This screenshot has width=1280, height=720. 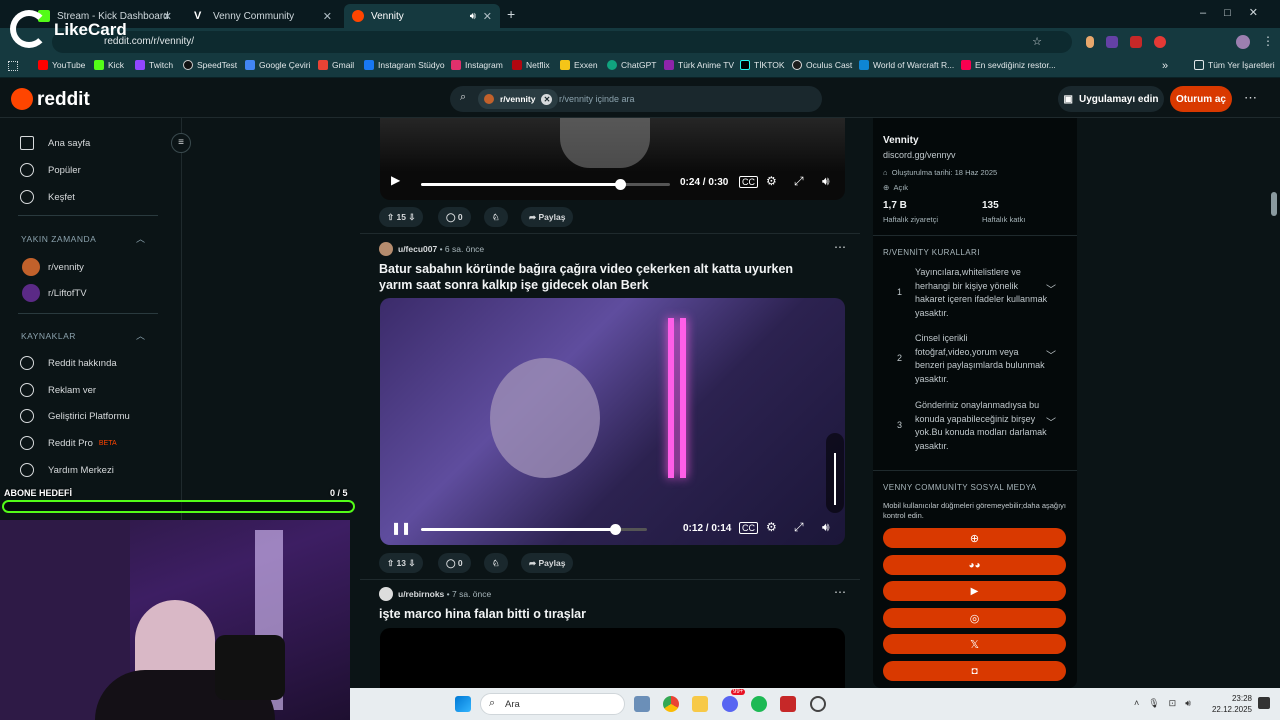 I want to click on nav-explore: Keşfet, so click(x=47, y=197).